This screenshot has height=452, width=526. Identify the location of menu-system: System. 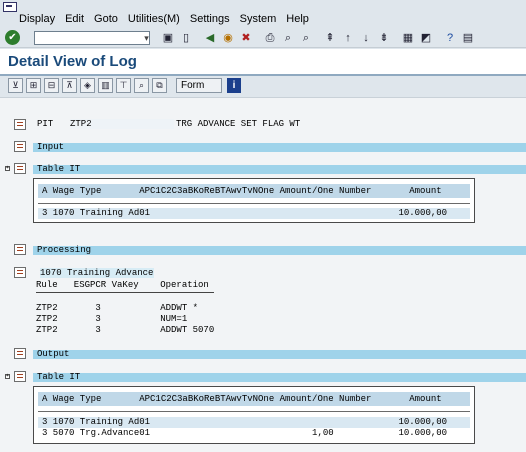
(258, 19).